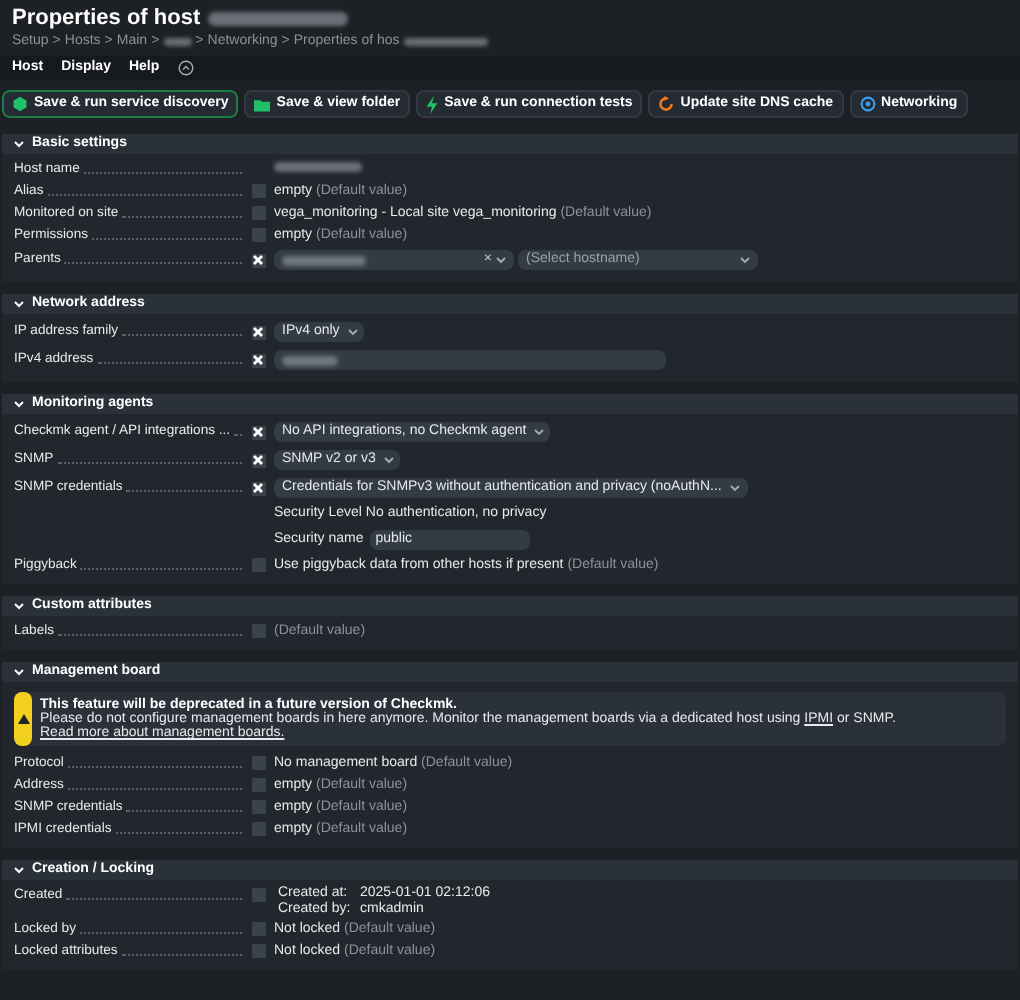 This screenshot has height=1000, width=1020. What do you see at coordinates (106, 19) in the screenshot?
I see `page-title: Properties of host` at bounding box center [106, 19].